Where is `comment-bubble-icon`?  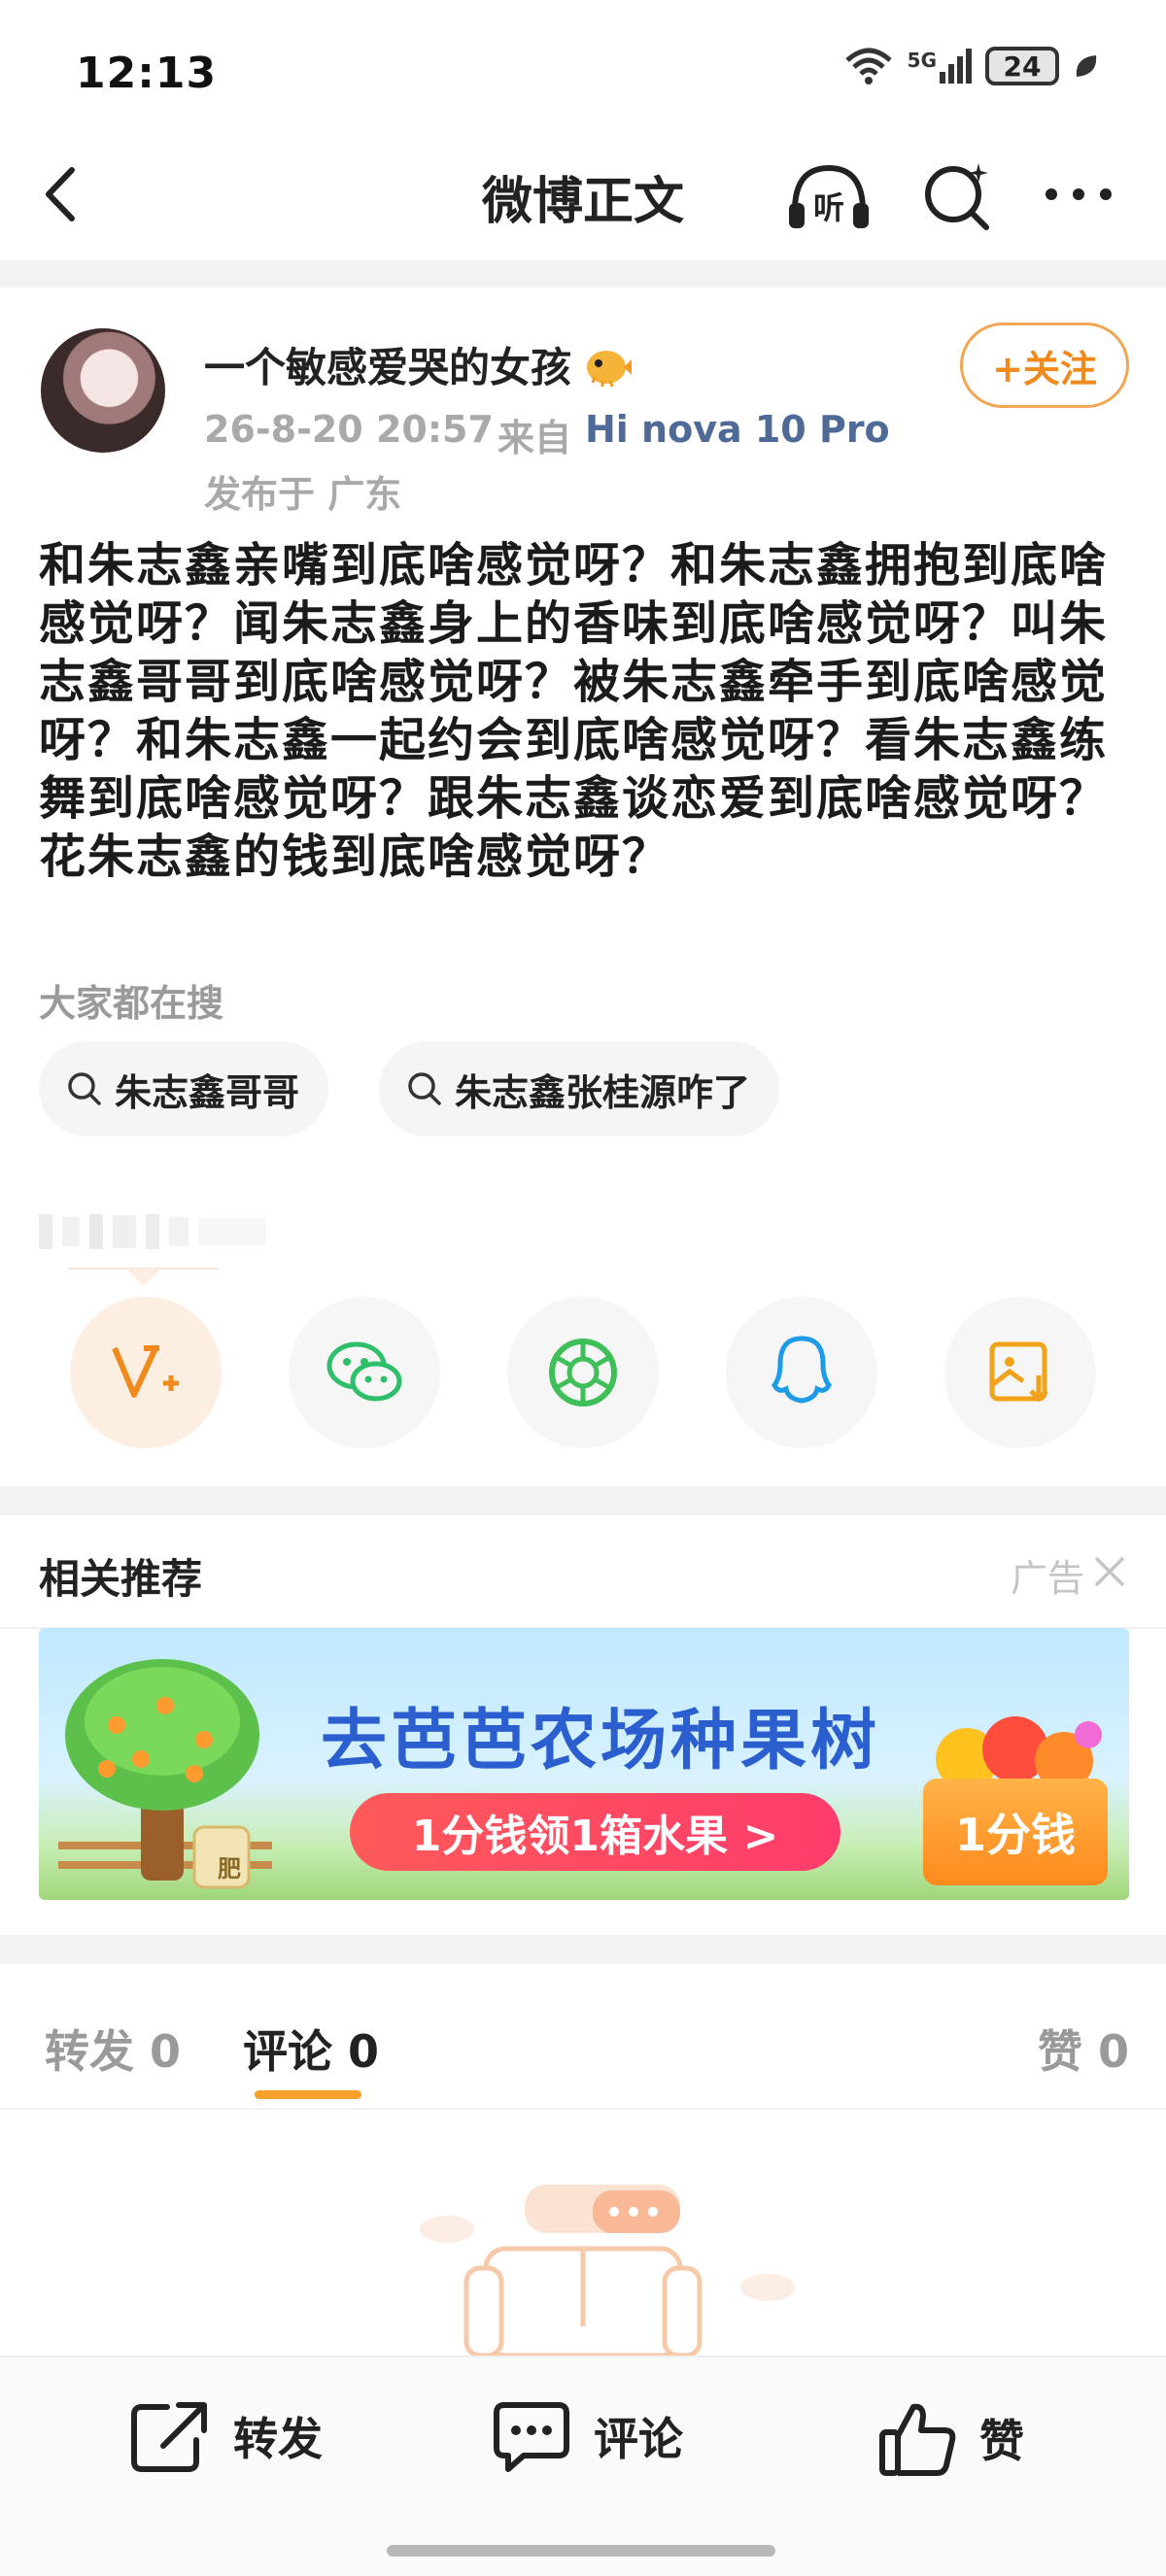
comment-bubble-icon is located at coordinates (531, 2437).